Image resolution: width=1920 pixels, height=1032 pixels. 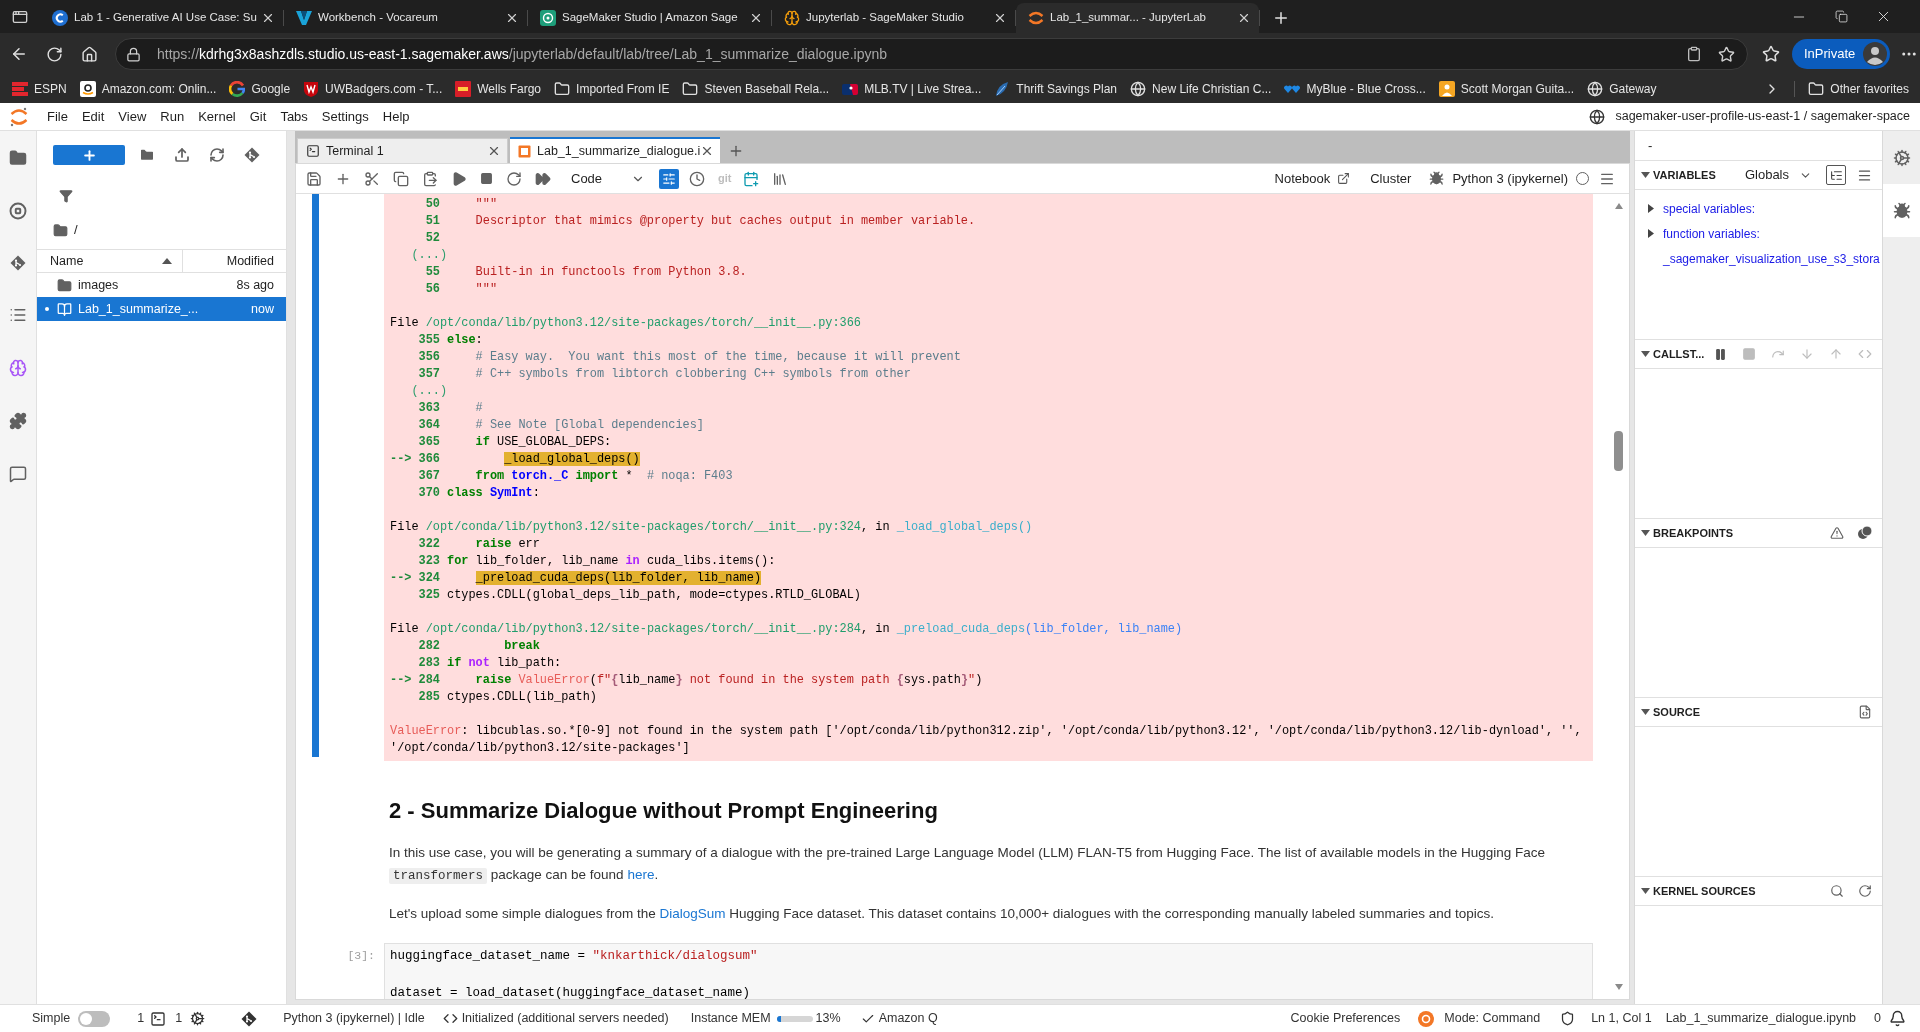 What do you see at coordinates (1858, 89) in the screenshot?
I see `bookmark: Other favorites` at bounding box center [1858, 89].